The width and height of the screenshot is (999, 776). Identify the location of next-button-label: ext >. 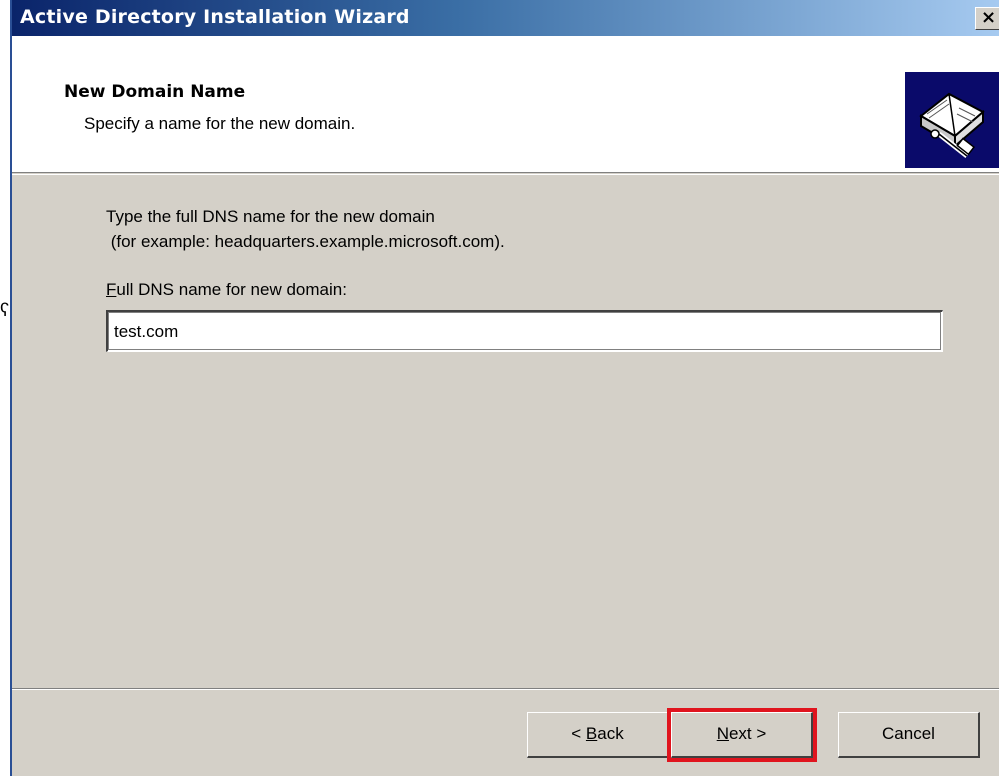
(747, 733).